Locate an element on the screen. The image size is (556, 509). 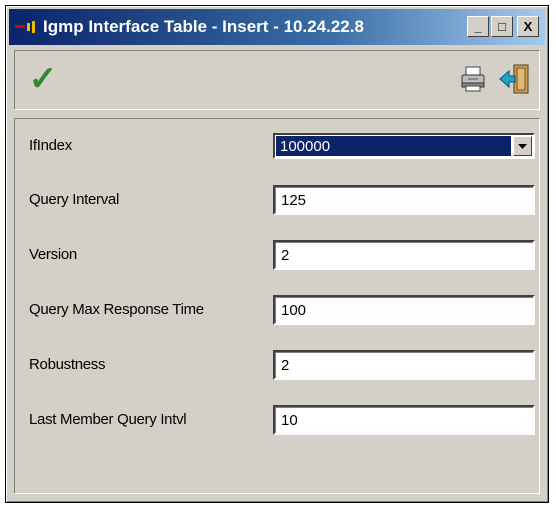
version-label: Version is located at coordinates (53, 254).